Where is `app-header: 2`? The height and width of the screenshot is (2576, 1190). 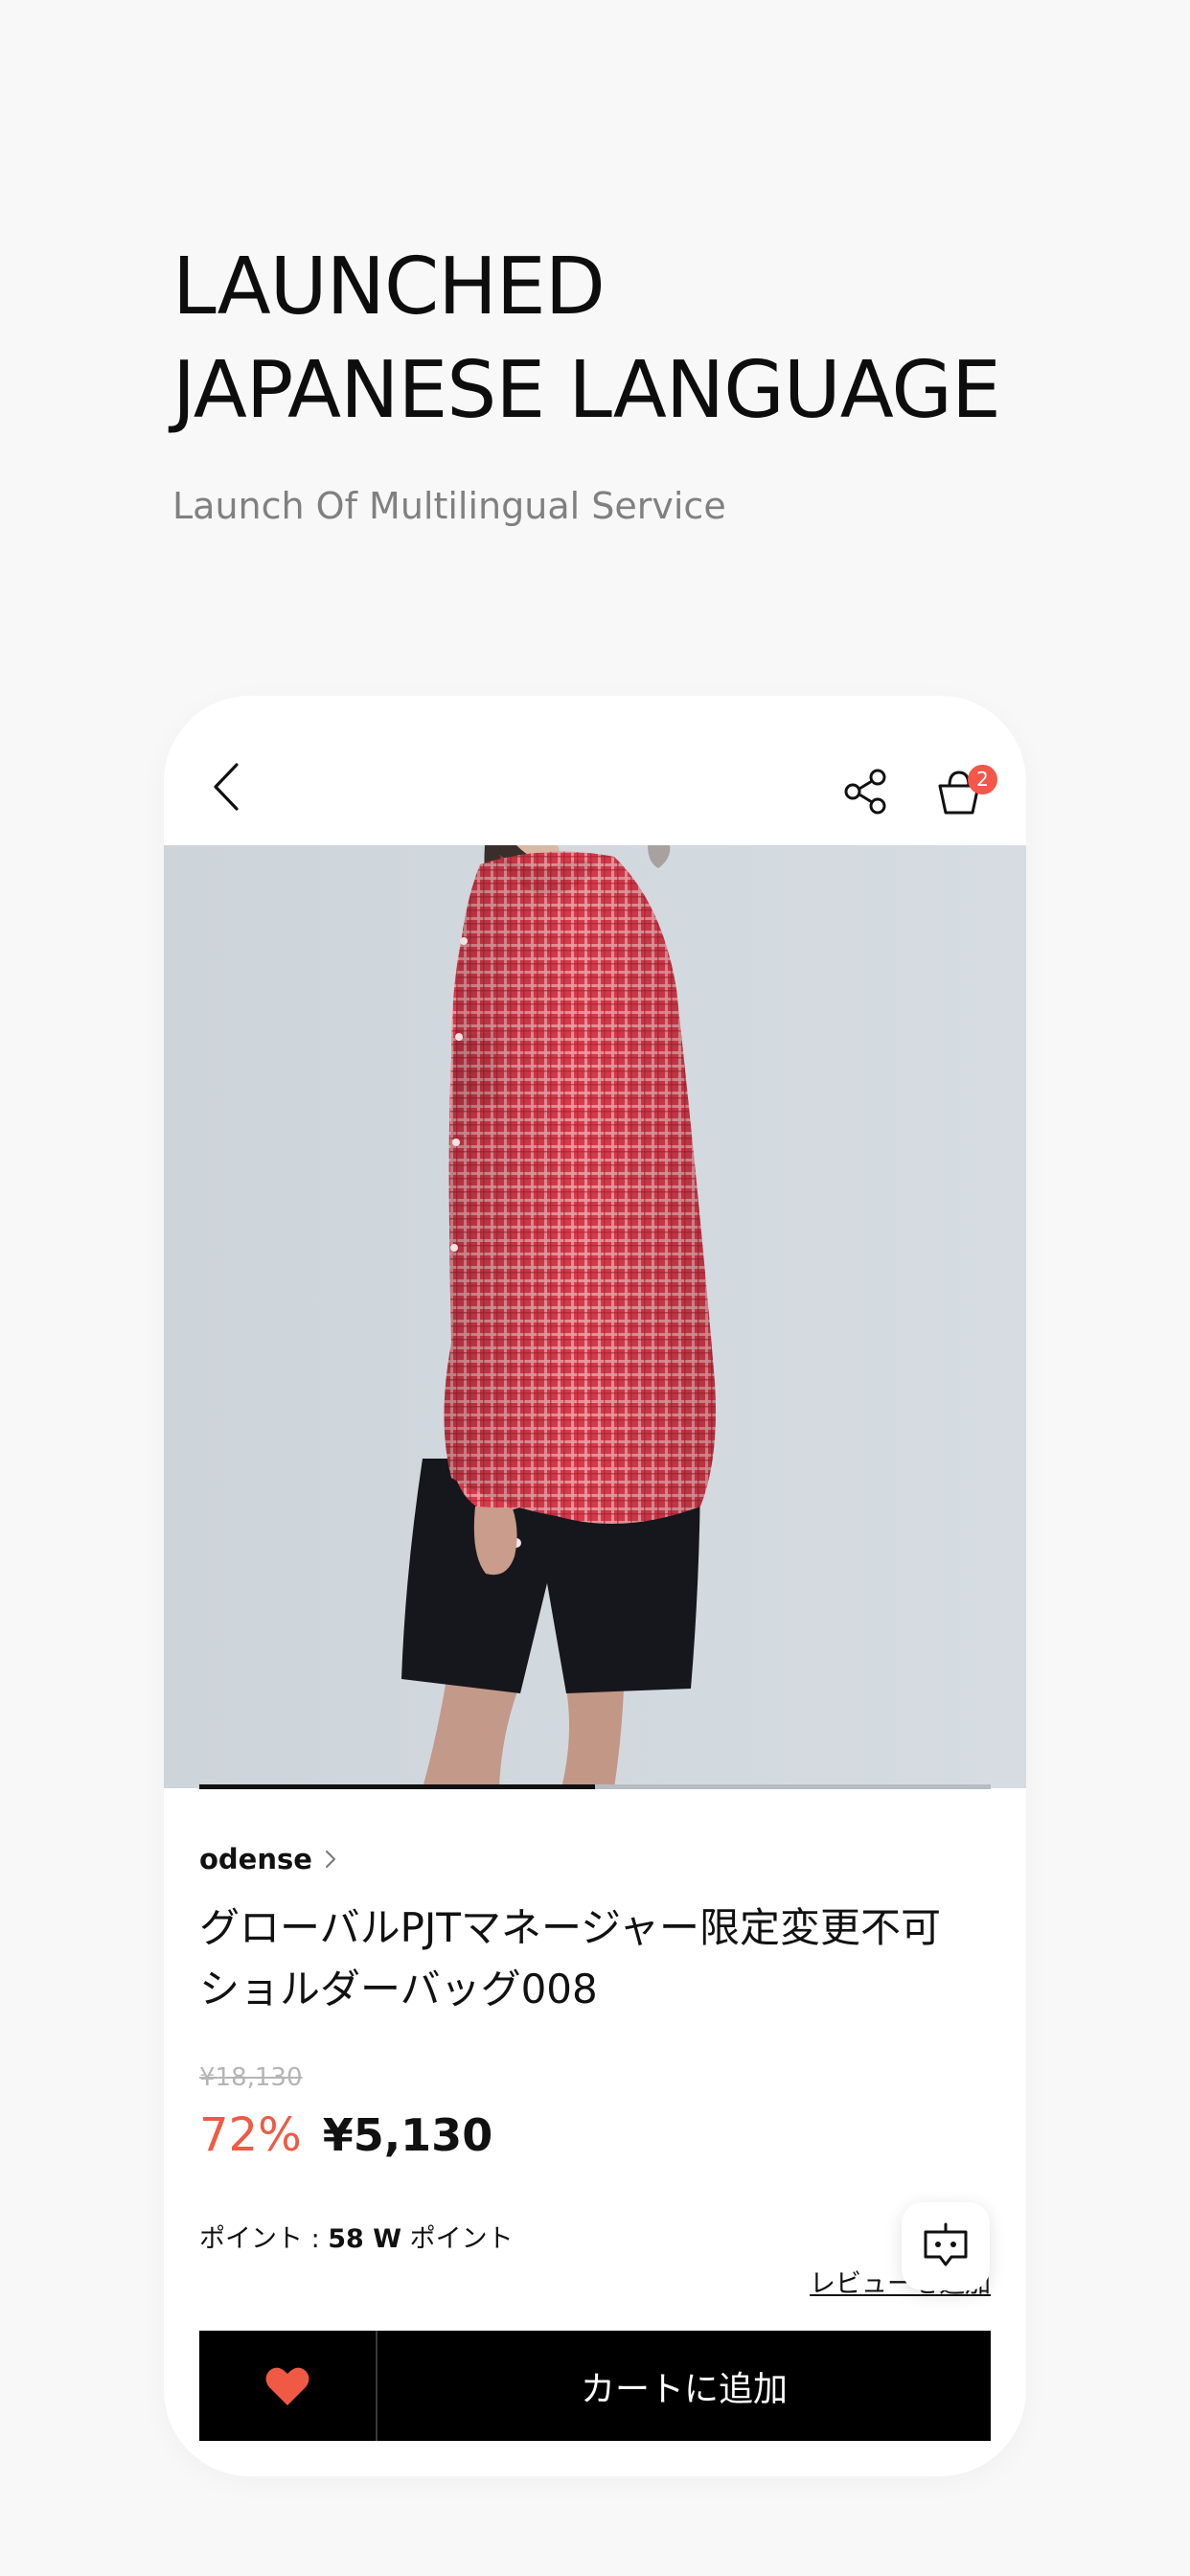
app-header: 2 is located at coordinates (595, 770).